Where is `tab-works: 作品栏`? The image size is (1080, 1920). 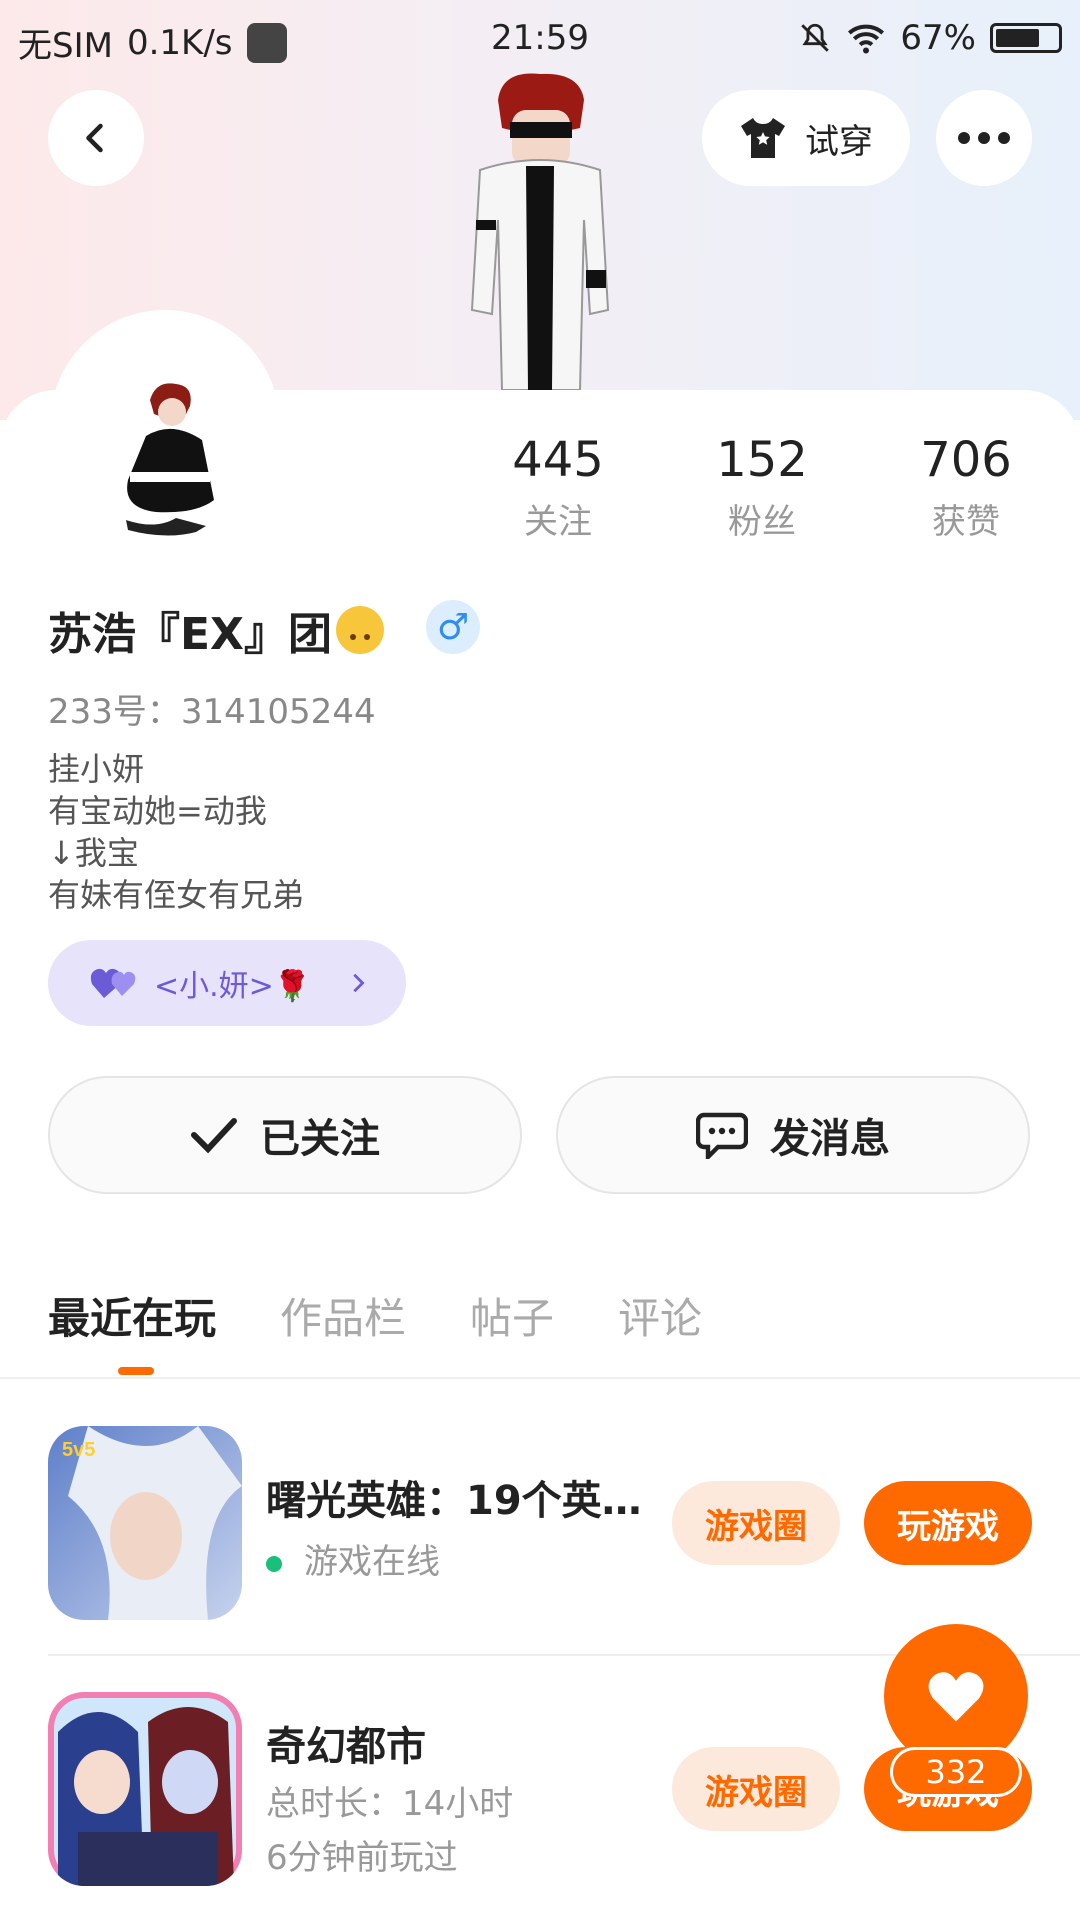
tab-works: 作品栏 is located at coordinates (343, 1315).